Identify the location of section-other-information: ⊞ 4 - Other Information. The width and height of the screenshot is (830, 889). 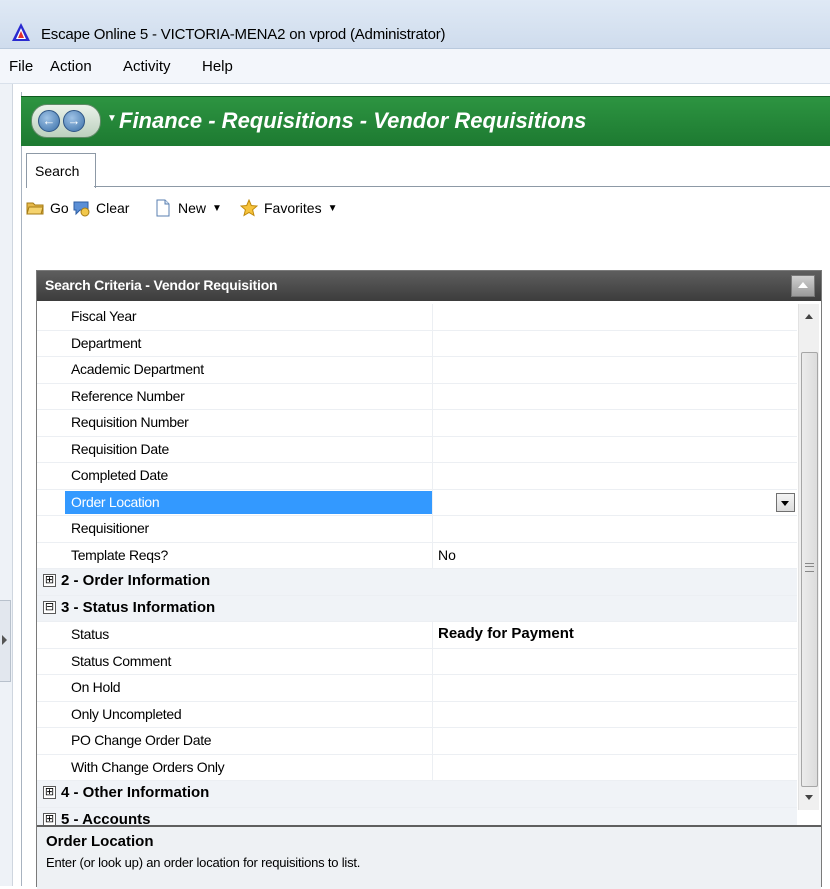
(417, 794).